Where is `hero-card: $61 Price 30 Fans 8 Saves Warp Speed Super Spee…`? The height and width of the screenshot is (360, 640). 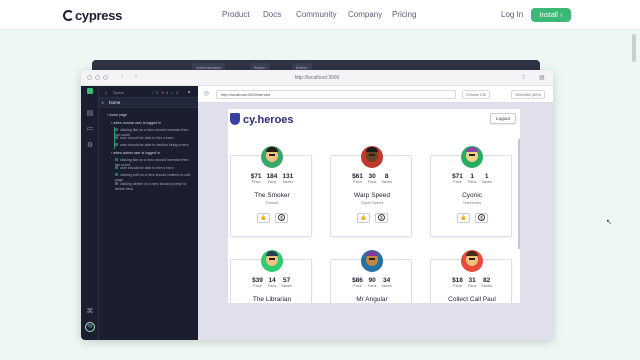
hero-card: $61 Price 30 Fans 8 Saves Warp Speed Super Spee… is located at coordinates (371, 191).